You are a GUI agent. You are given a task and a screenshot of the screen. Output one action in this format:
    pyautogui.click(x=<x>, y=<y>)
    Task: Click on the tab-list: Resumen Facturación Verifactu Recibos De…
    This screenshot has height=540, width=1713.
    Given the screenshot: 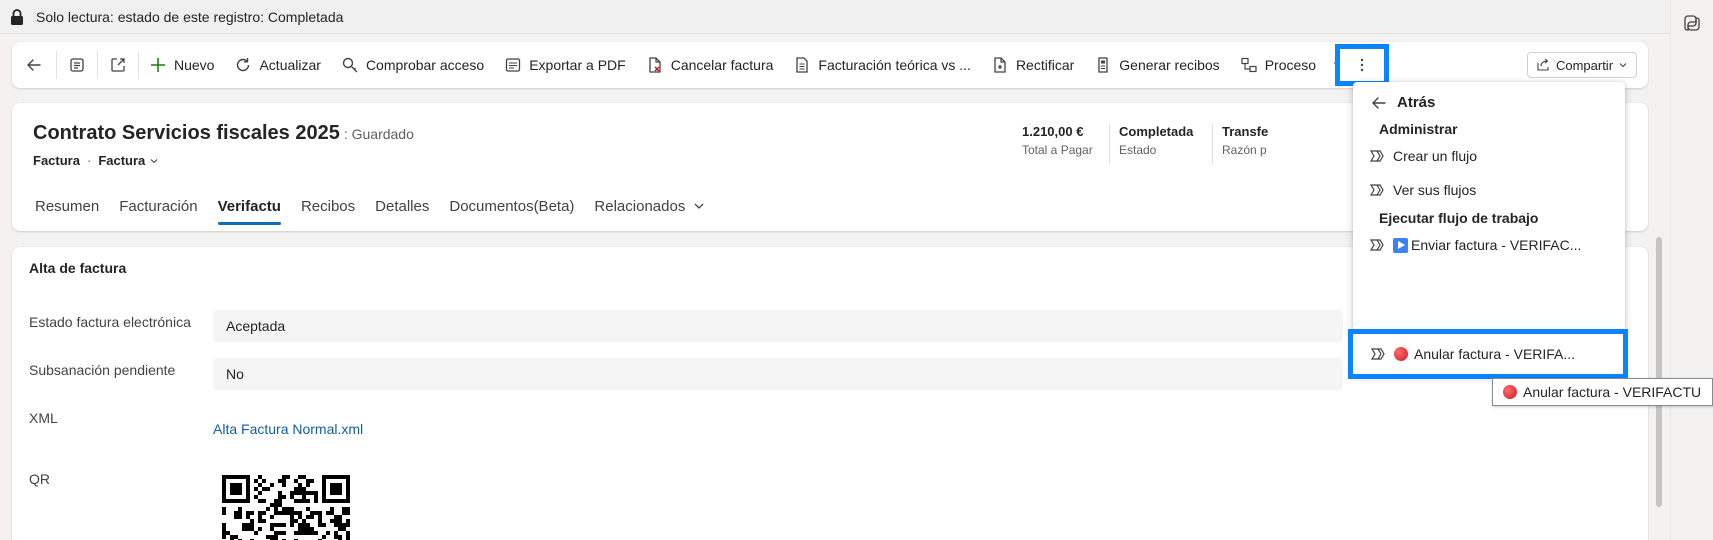 What is the action you would take?
    pyautogui.click(x=370, y=206)
    